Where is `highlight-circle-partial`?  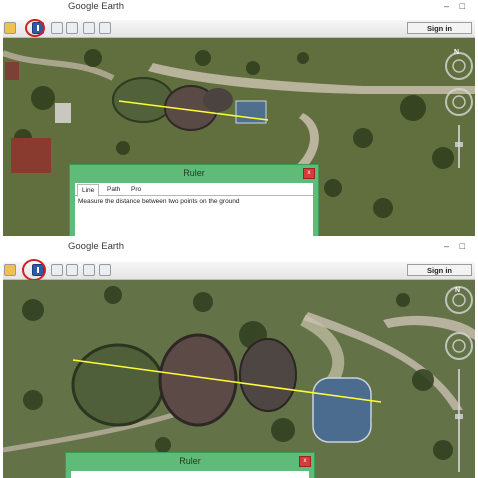
highlight-circle-partial is located at coordinates (245, 235).